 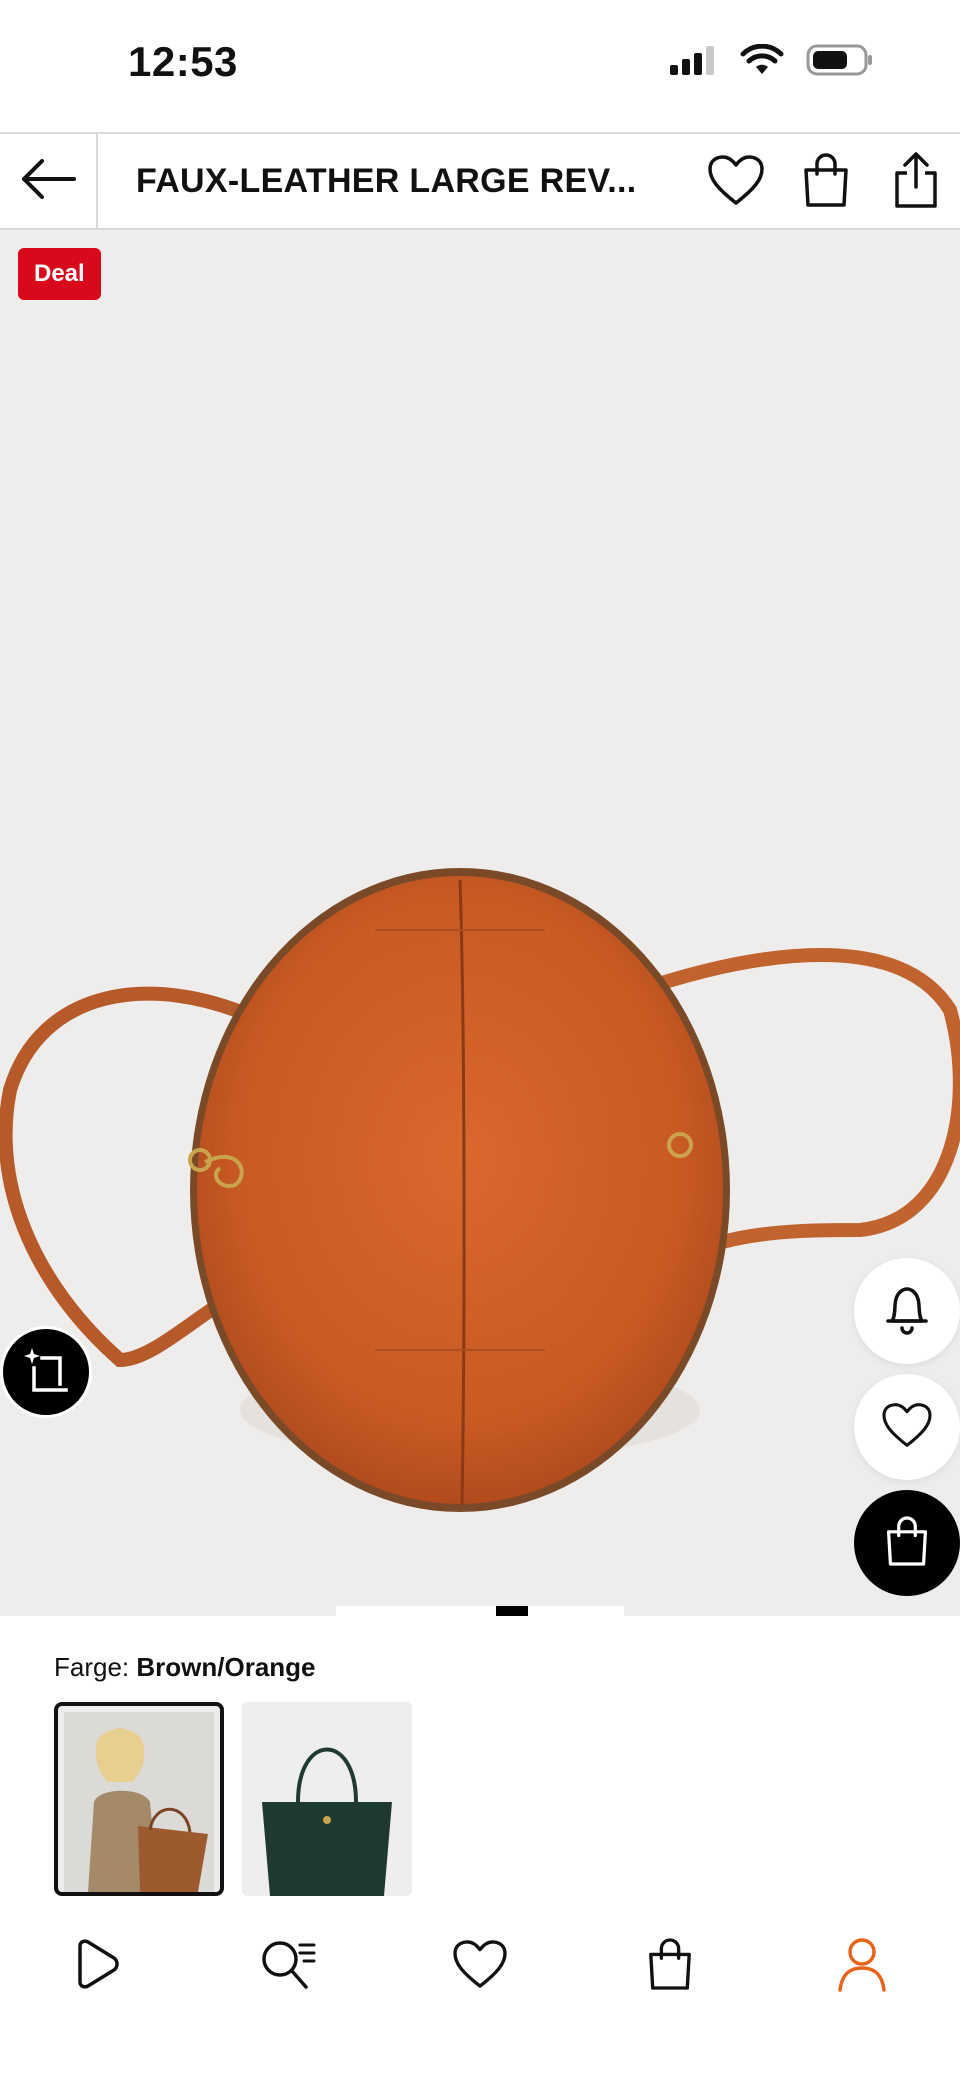 I want to click on bottom-navigation, so click(x=480, y=1988).